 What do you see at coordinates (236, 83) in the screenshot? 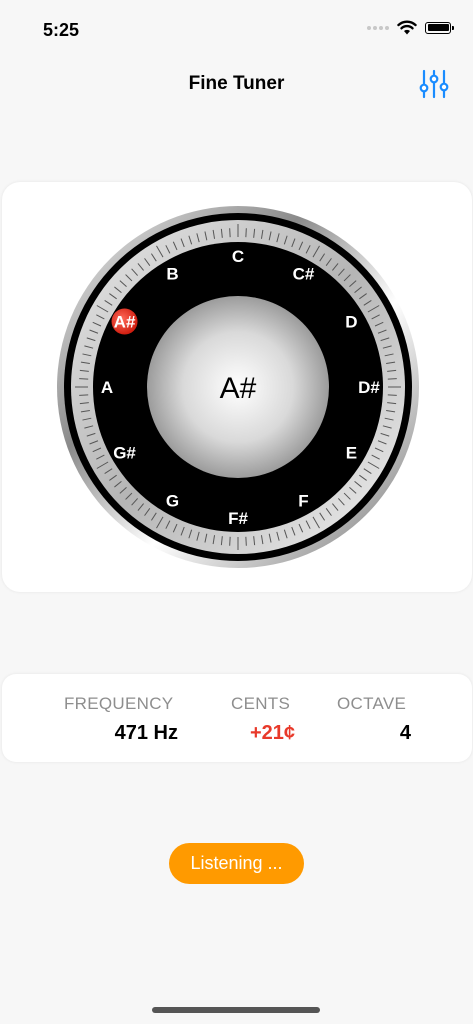
I see `page-title: Fine Tuner` at bounding box center [236, 83].